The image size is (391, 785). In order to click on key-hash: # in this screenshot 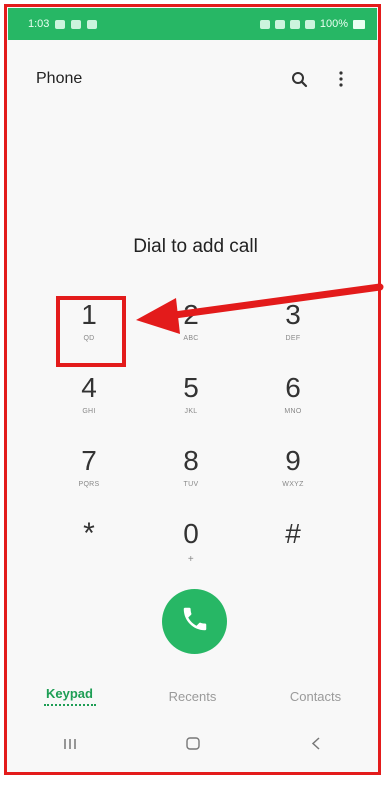, I will do `click(293, 547)`.